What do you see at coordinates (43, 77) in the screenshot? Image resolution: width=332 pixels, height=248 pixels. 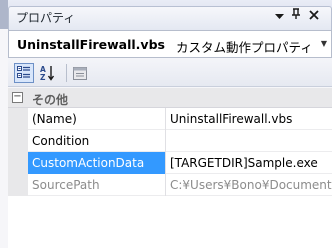 I see `svg-text: Z` at bounding box center [43, 77].